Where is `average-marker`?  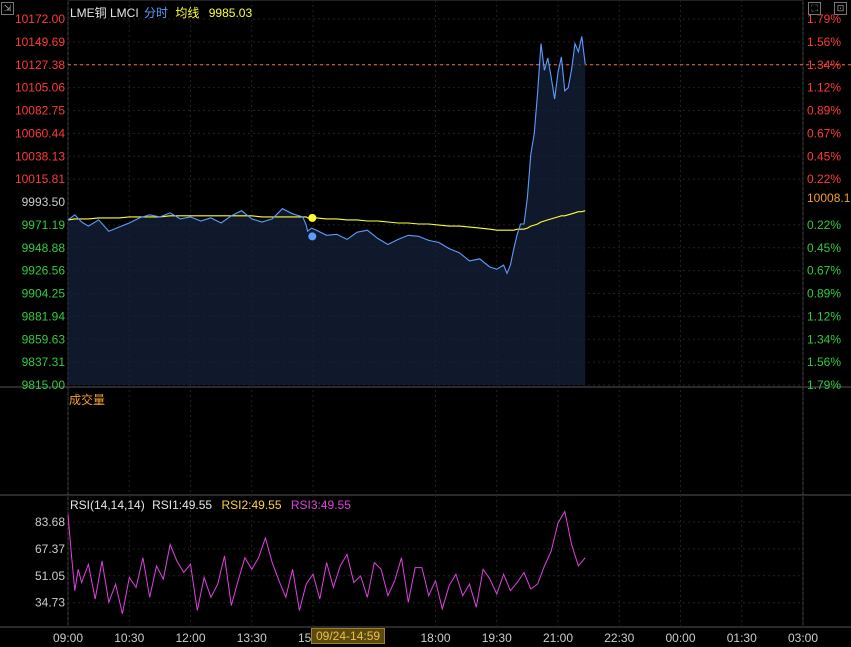
average-marker is located at coordinates (312, 217).